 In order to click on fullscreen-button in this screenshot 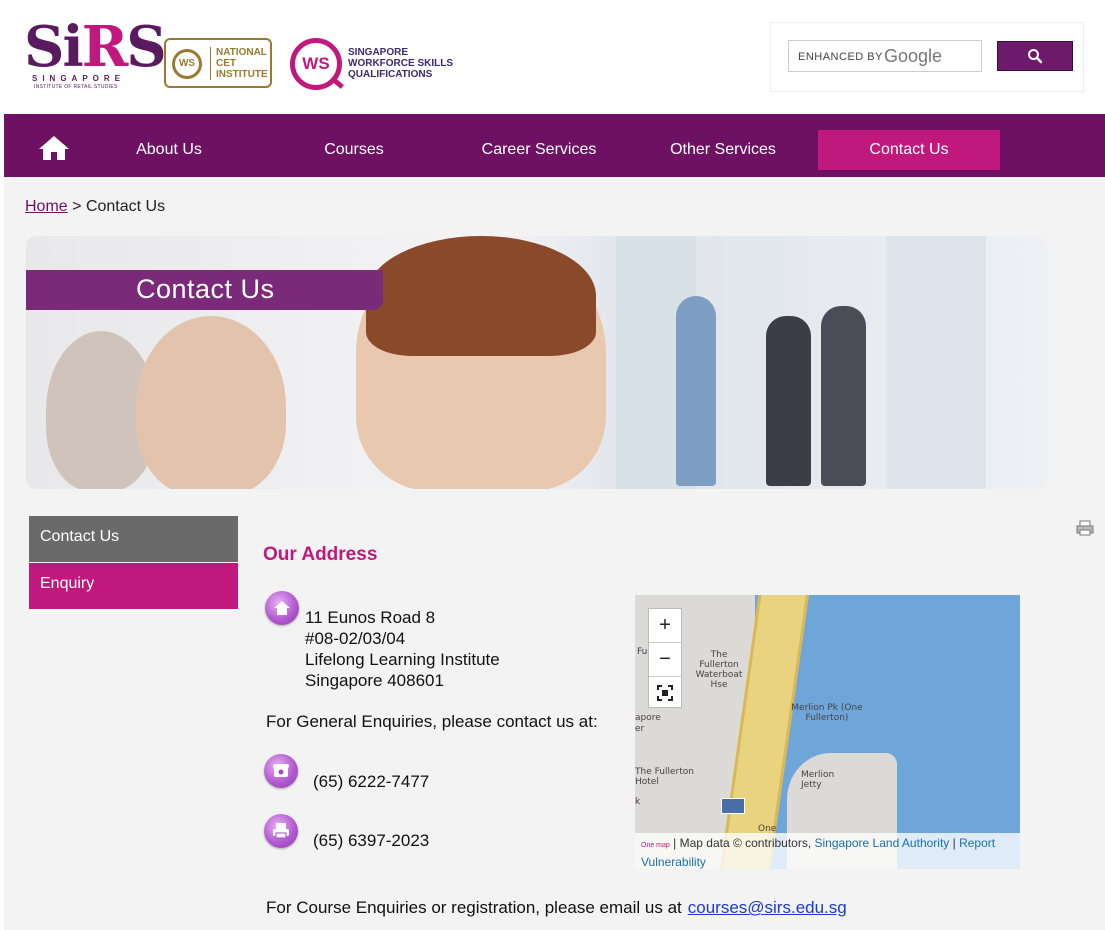, I will do `click(665, 693)`.